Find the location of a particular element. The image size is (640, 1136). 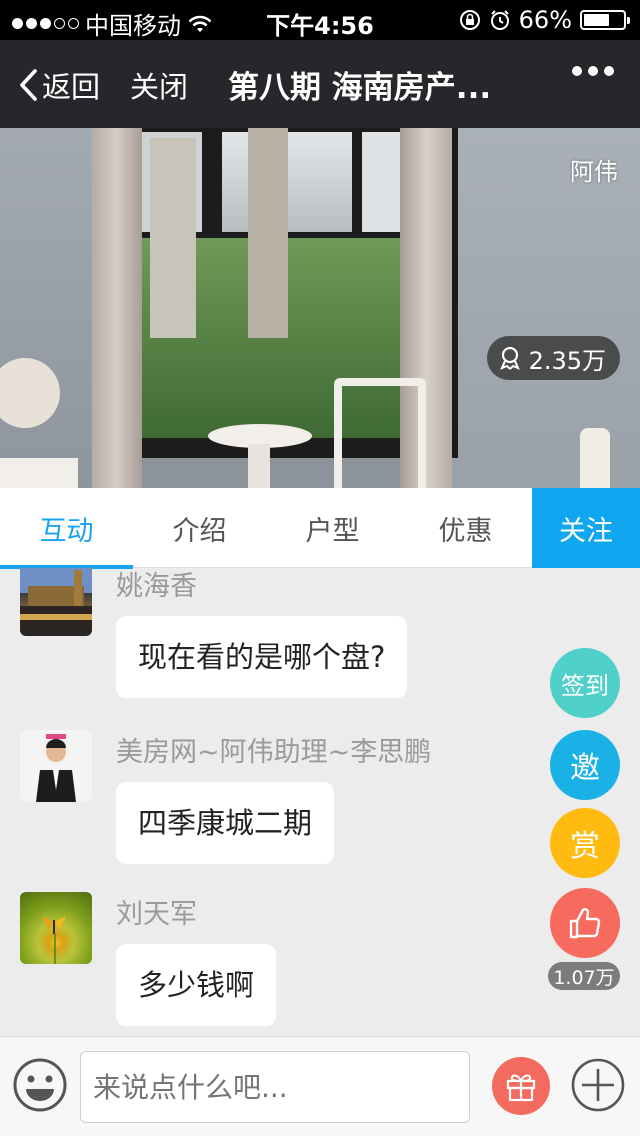

tab-floor-plan: 户型 is located at coordinates (332, 528).